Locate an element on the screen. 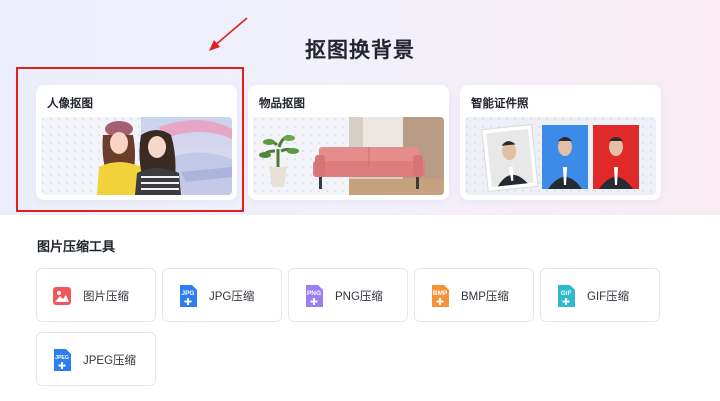  bmp-file-icon: BMP is located at coordinates (440, 296).